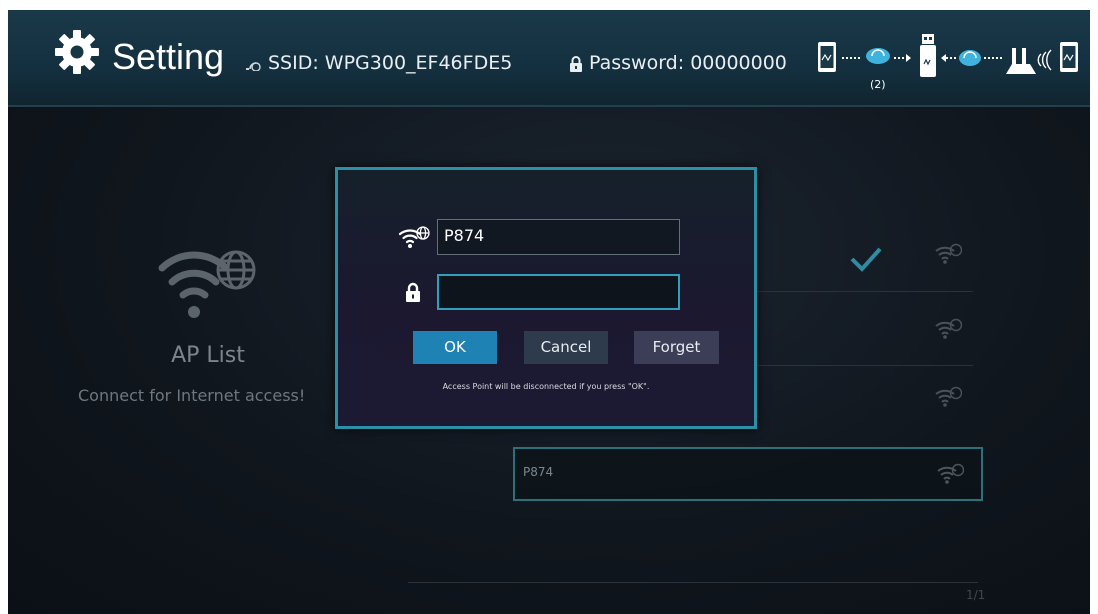  I want to click on ssid-field: P874, so click(558, 237).